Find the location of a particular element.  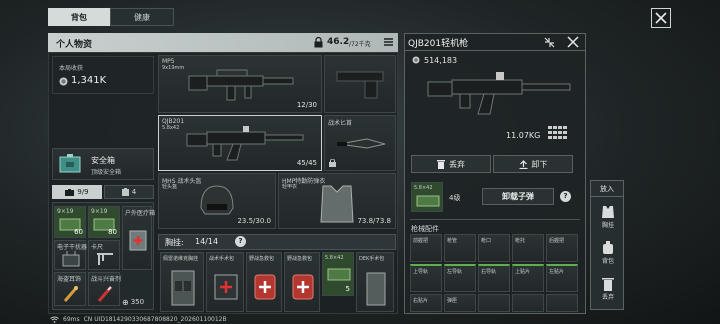

weight-lock-icon is located at coordinates (318, 42).